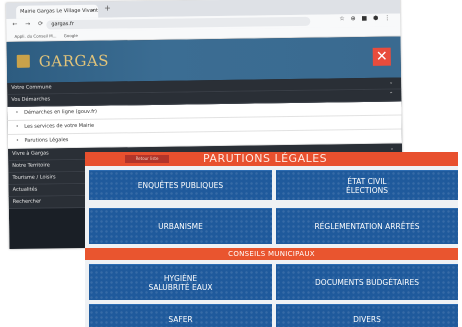 This screenshot has width=462, height=327. I want to click on tile-documents-budgetaires: DOCUMENTS BUDGÉTAIRES, so click(367, 282).